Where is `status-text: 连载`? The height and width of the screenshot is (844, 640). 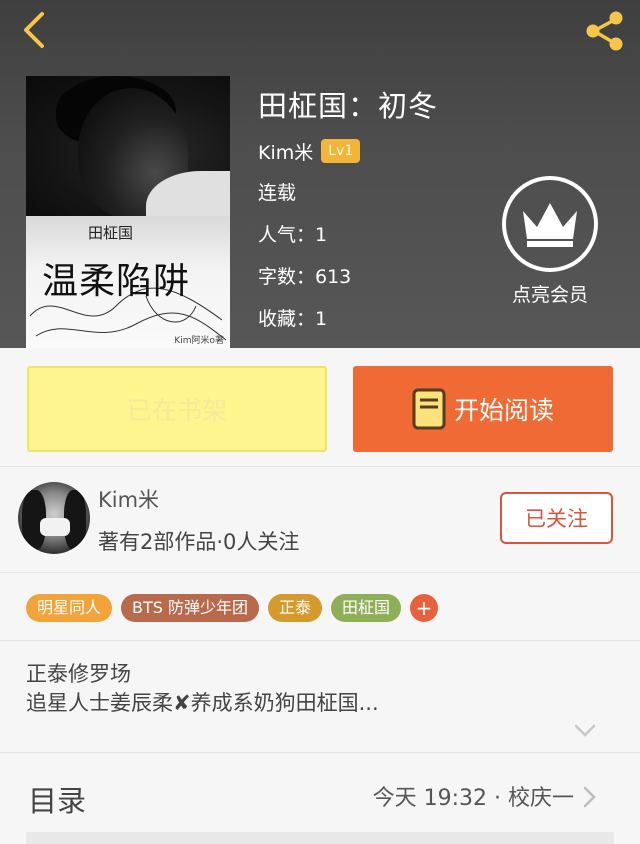
status-text: 连载 is located at coordinates (277, 193).